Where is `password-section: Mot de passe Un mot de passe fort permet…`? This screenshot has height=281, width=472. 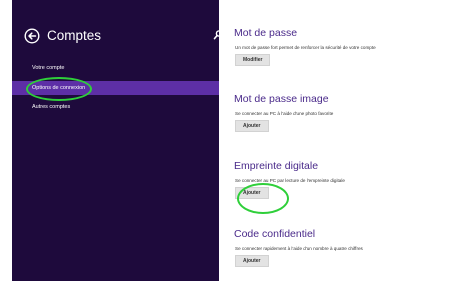
password-section: Mot de passe Un mot de passe fort permet… is located at coordinates (353, 46).